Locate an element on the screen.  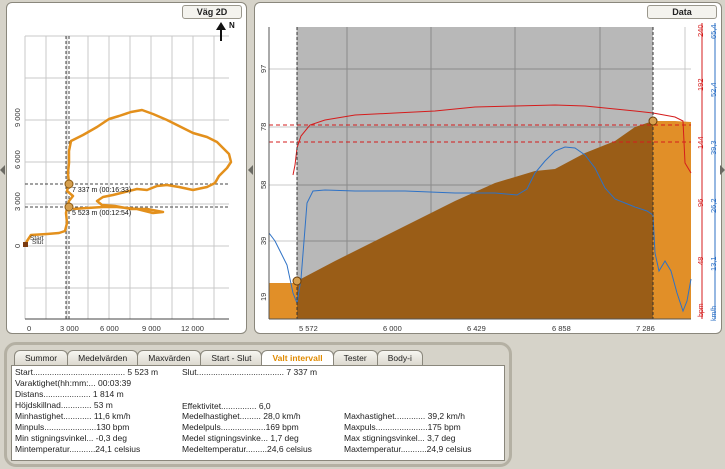
stat-maxhastighet: Maxhastighet............. 39,2 km/h is located at coordinates (404, 416).